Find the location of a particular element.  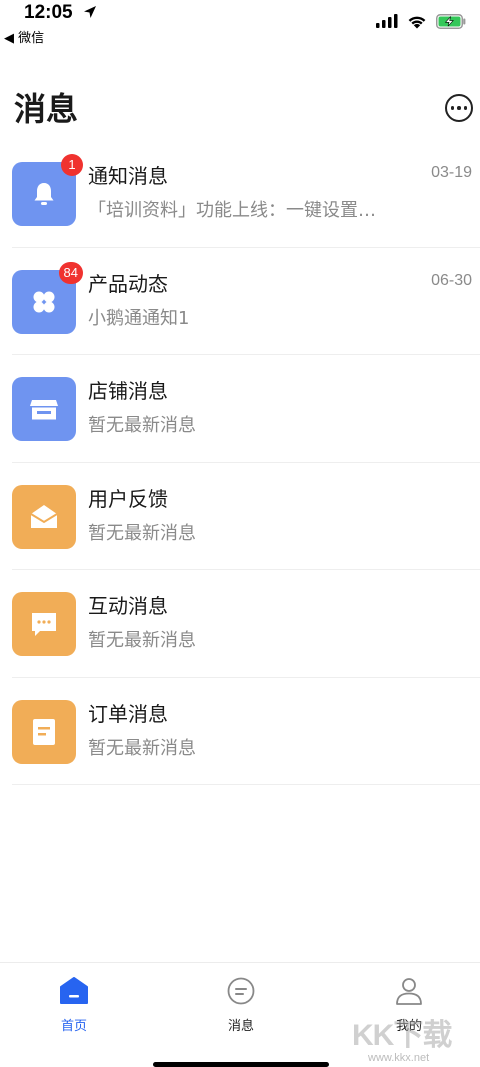

message-item-interaction: 互动消息 暂无最新消息 is located at coordinates (240, 624).